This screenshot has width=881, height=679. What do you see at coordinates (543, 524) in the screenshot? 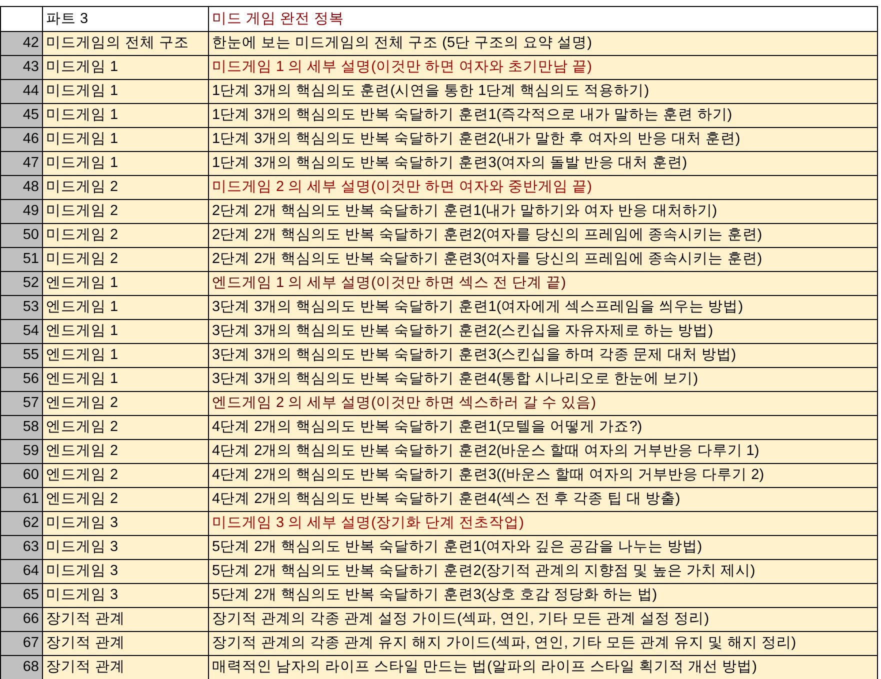
I see `description-cell: 미드게임 3 의 세부 설명(장기화 단계 전초작업)` at bounding box center [543, 524].